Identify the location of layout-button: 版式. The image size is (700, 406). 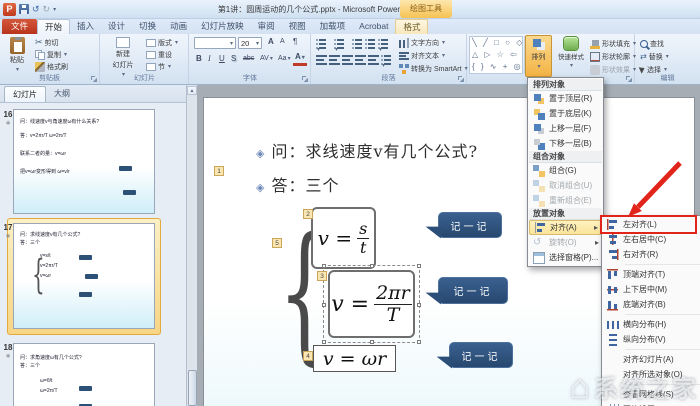
(162, 42).